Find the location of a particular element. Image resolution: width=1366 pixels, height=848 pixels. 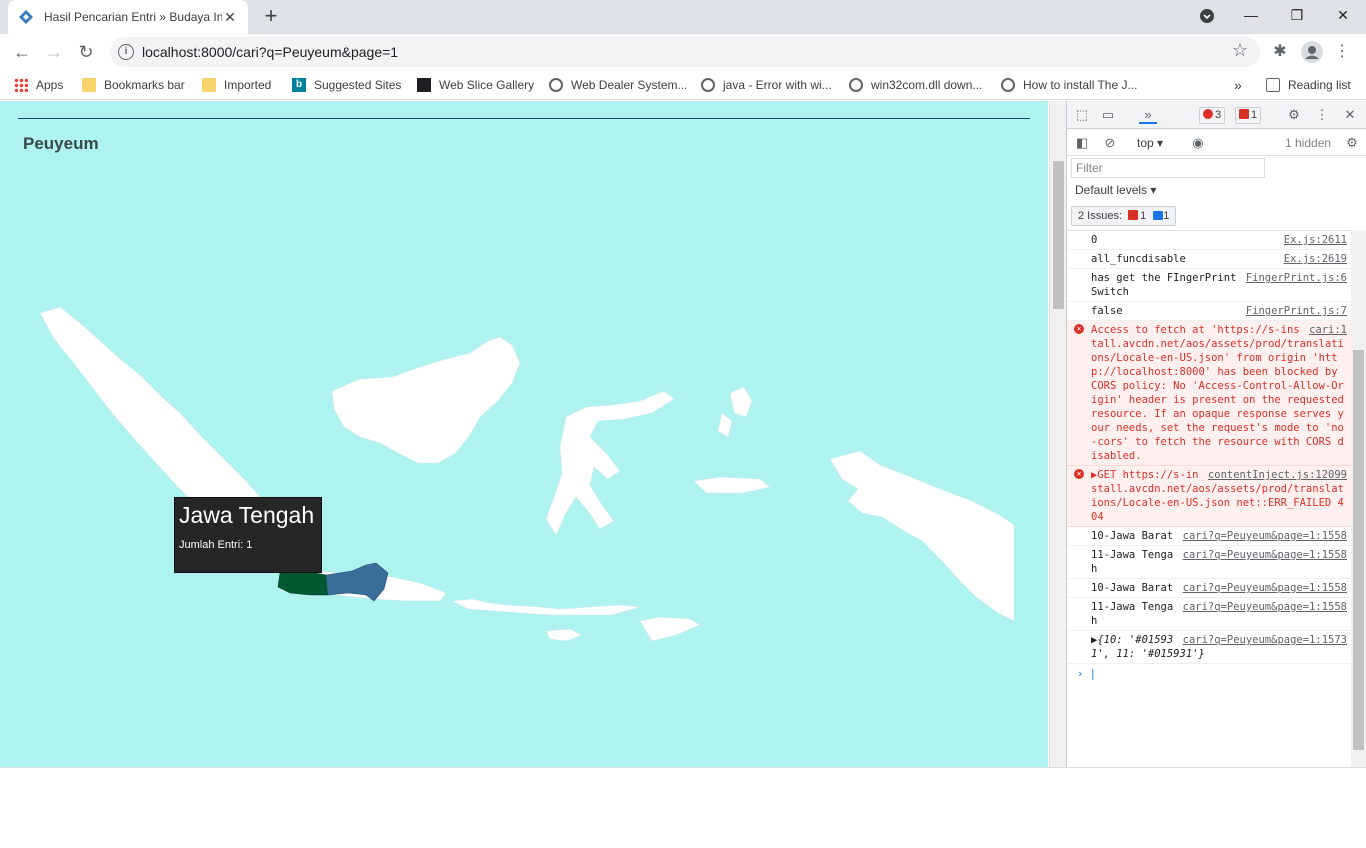

console-message: Ex.js:2619 all_funcdisable is located at coordinates (1209, 259).